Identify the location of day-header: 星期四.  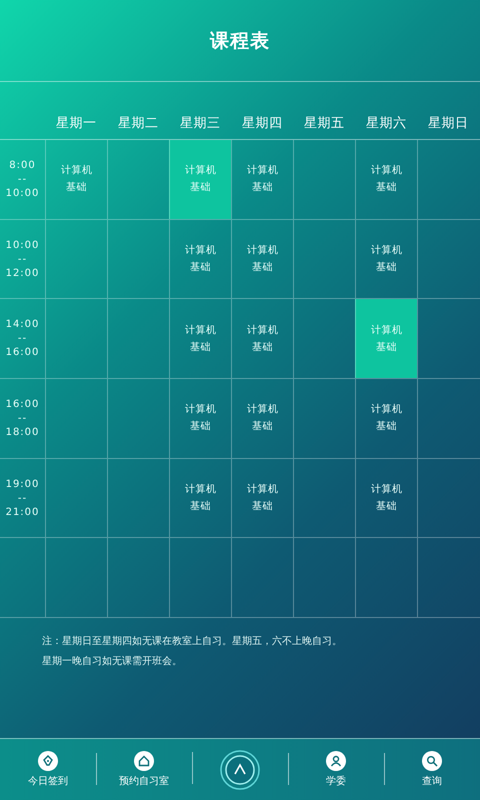
(262, 123).